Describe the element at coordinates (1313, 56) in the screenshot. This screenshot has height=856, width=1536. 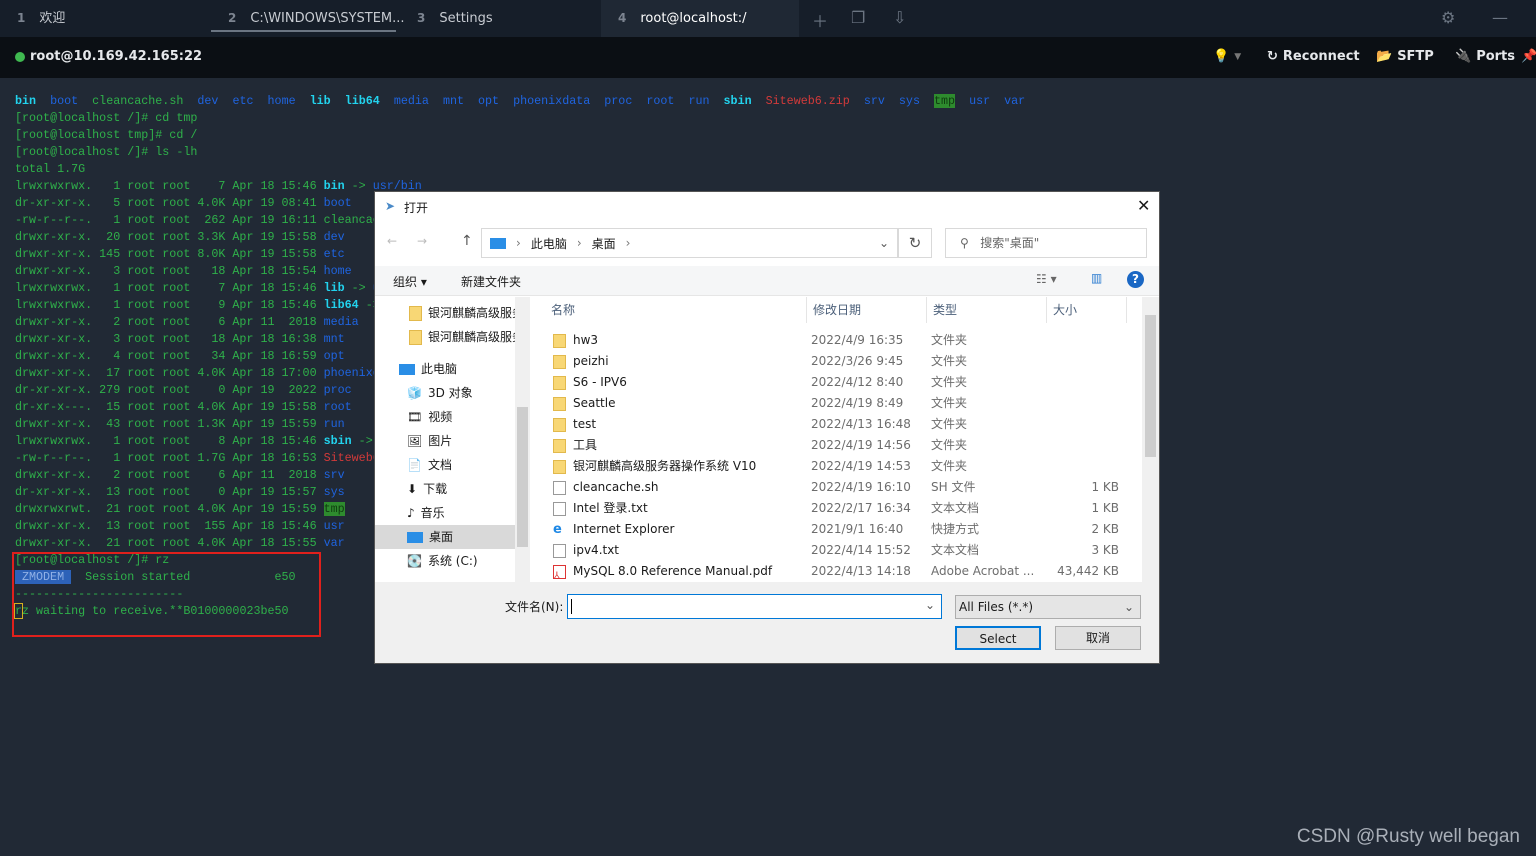
I see `reconnect-button: ↻ Reconnect` at that location.